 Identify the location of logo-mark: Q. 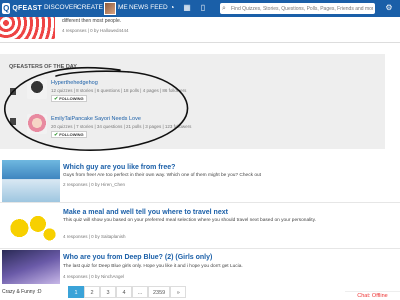
(6, 8).